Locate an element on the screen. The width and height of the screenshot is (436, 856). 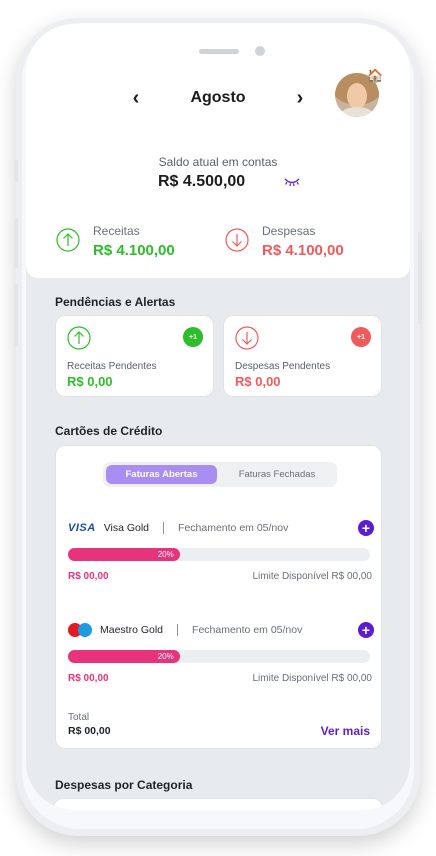
home-badge-icon: 🏠 is located at coordinates (375, 75).